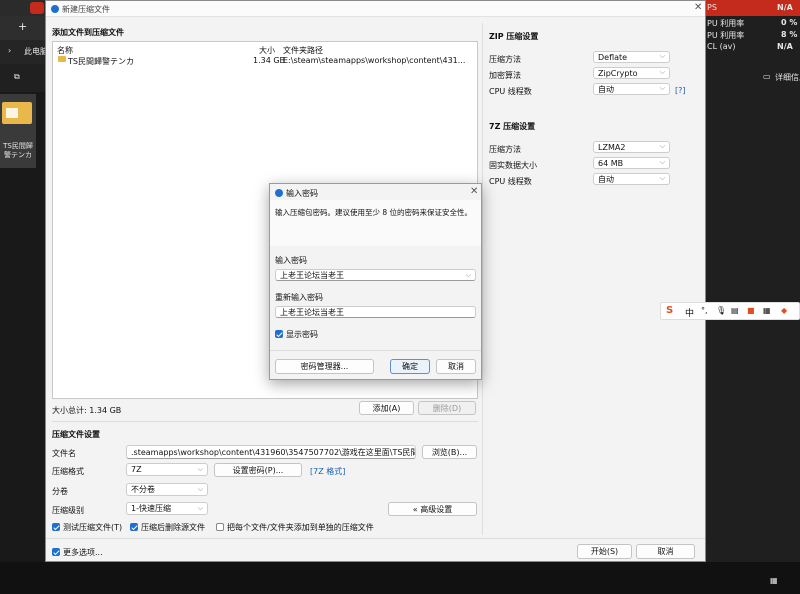  What do you see at coordinates (56, 527) in the screenshot?
I see `test-archive-checkbox` at bounding box center [56, 527].